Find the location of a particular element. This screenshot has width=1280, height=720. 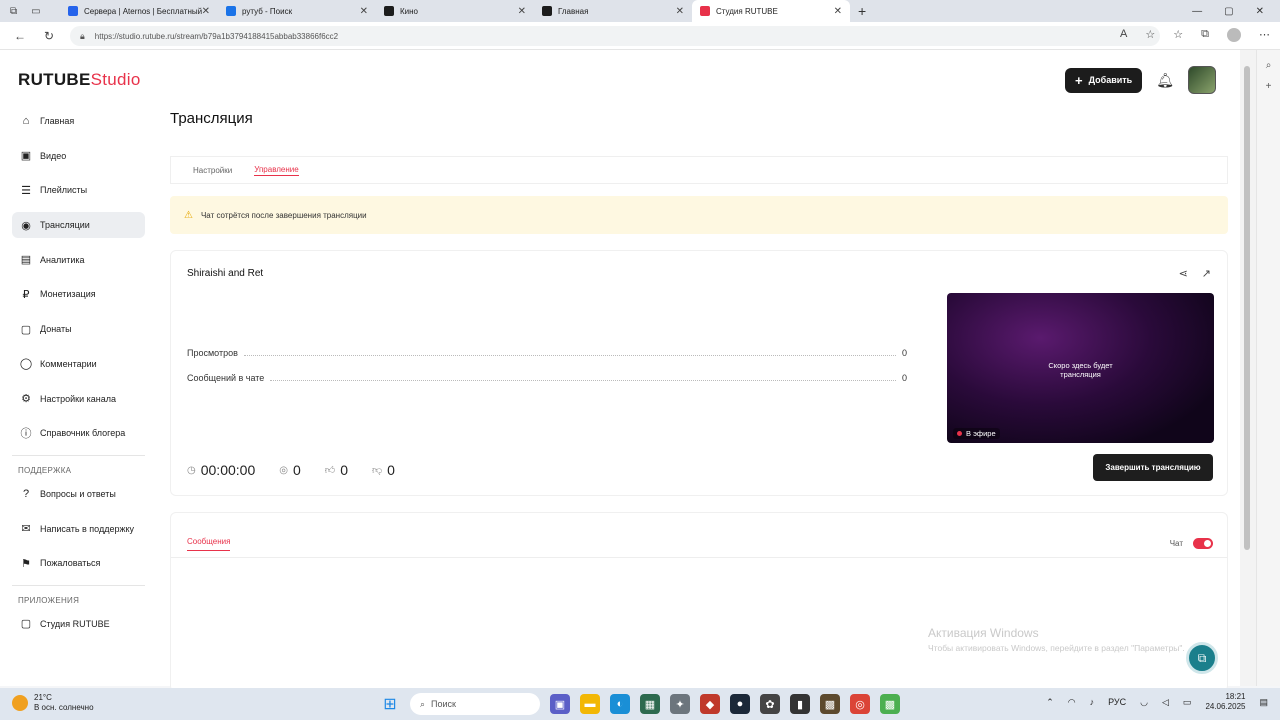

sidebar-item-faq: ? Вопросы и ответы is located at coordinates (78, 494).